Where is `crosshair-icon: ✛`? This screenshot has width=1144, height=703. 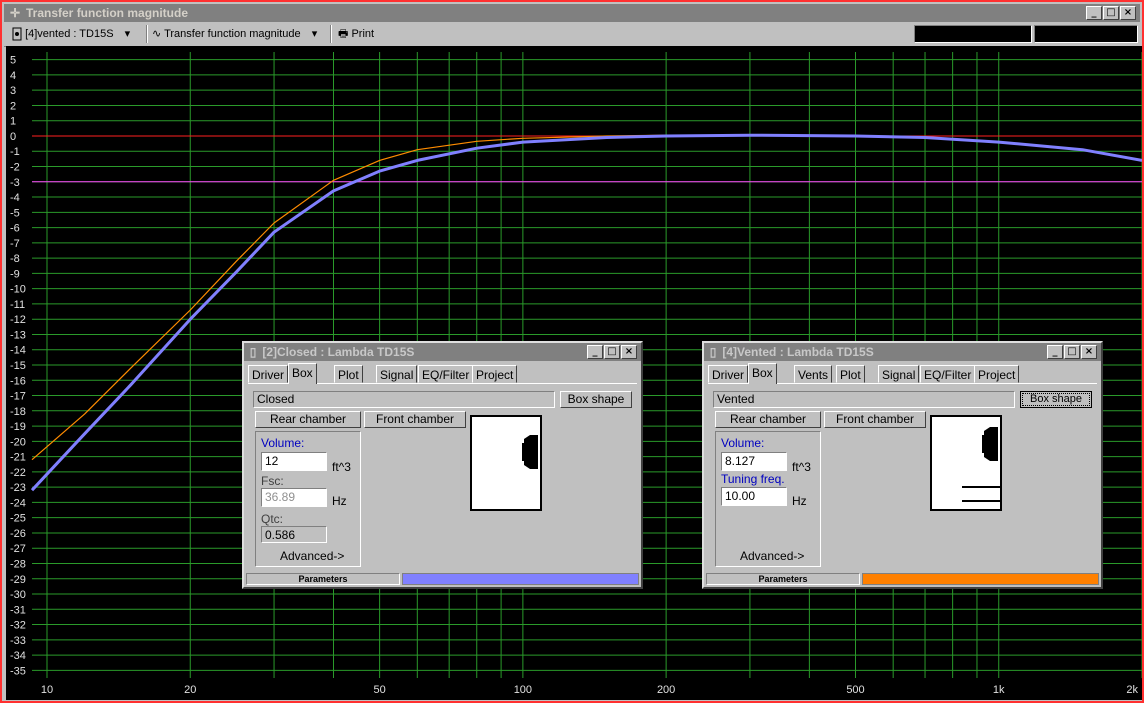
crosshair-icon: ✛ is located at coordinates (15, 13).